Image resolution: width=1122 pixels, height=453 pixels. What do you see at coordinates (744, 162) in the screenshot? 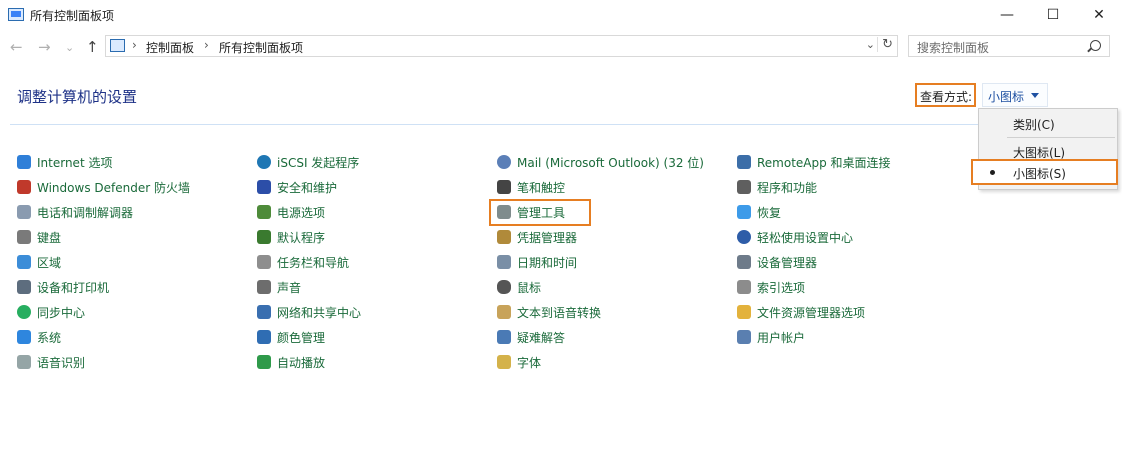
I see `remote-desktop-icon` at bounding box center [744, 162].